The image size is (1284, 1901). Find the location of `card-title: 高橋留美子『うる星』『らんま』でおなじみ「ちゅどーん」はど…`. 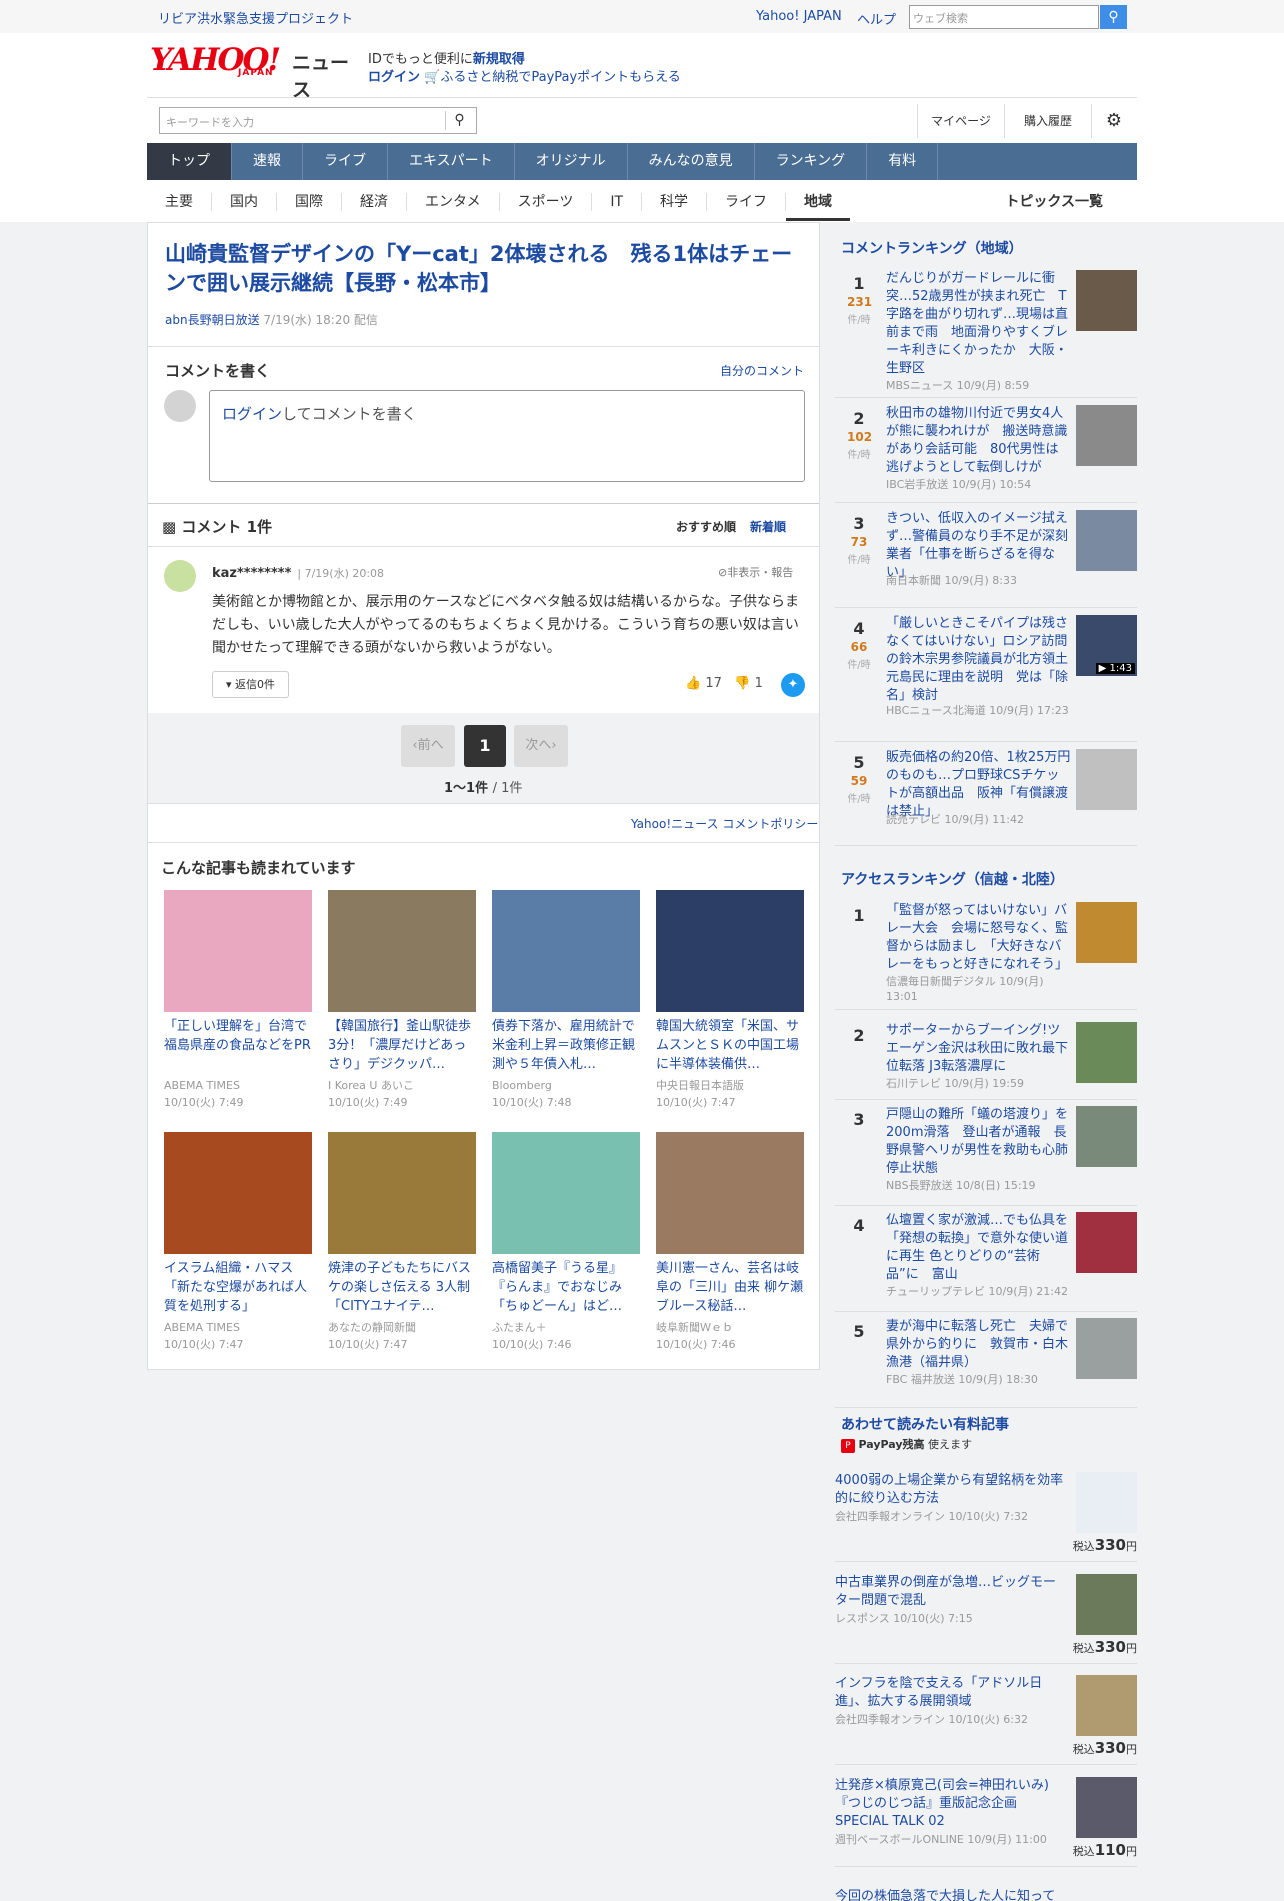

card-title: 高橋留美子『うる星』『らんま』でおなじみ「ちゅどーん」はど… is located at coordinates (566, 1287).